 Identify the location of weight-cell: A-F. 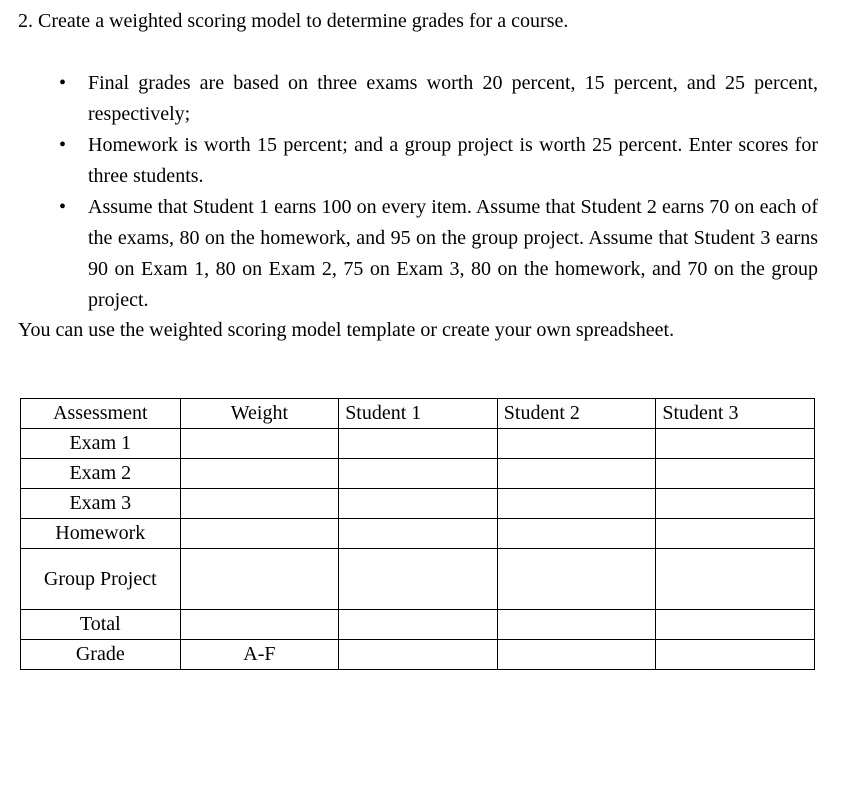
(259, 654).